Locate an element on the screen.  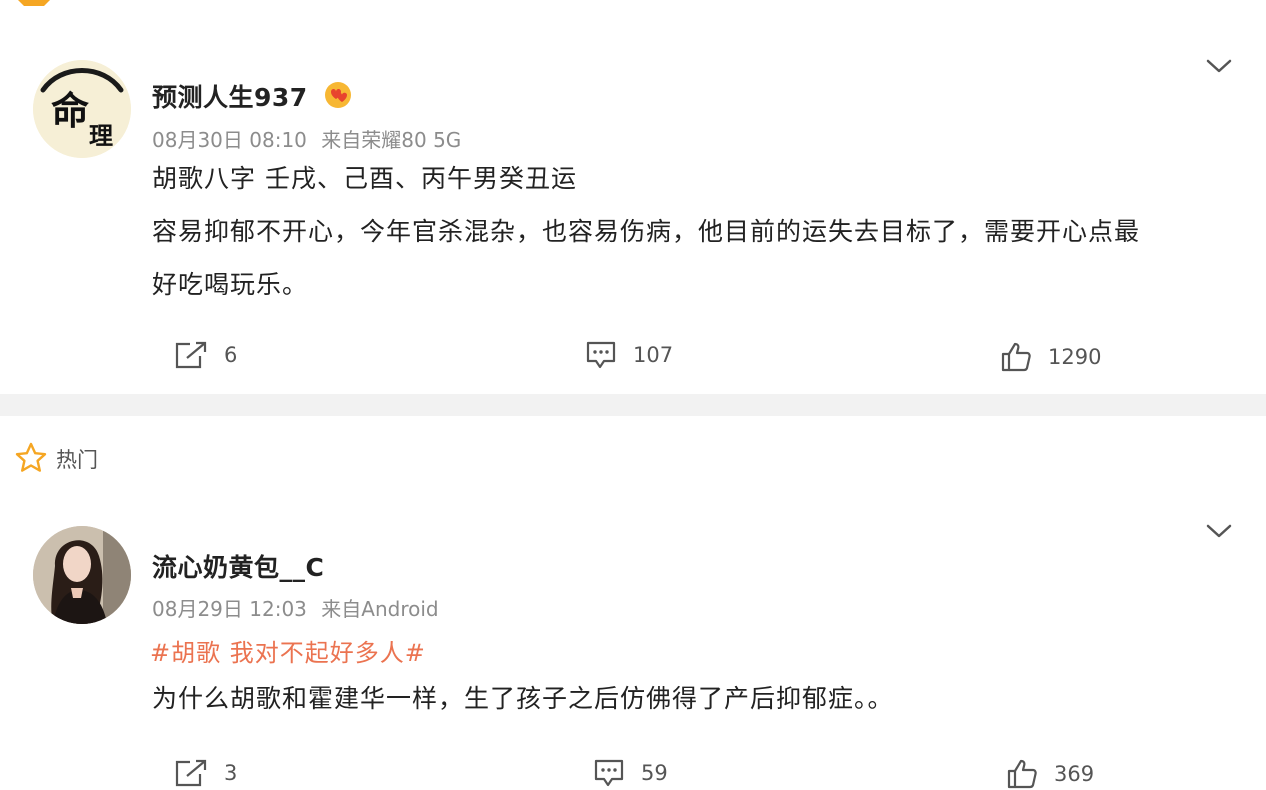
content-line: 好吃喝玩乐。 is located at coordinates (230, 284).